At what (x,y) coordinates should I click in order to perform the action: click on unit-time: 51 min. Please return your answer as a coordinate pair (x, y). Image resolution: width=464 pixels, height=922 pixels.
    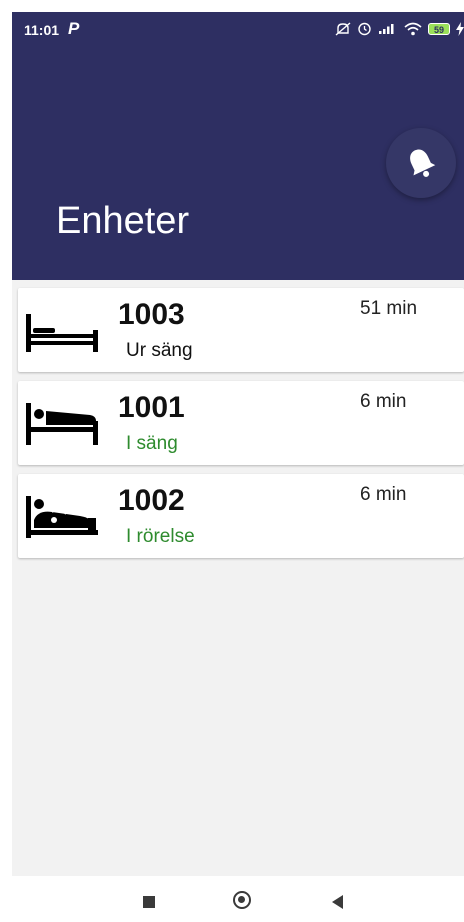
    Looking at the image, I should click on (389, 308).